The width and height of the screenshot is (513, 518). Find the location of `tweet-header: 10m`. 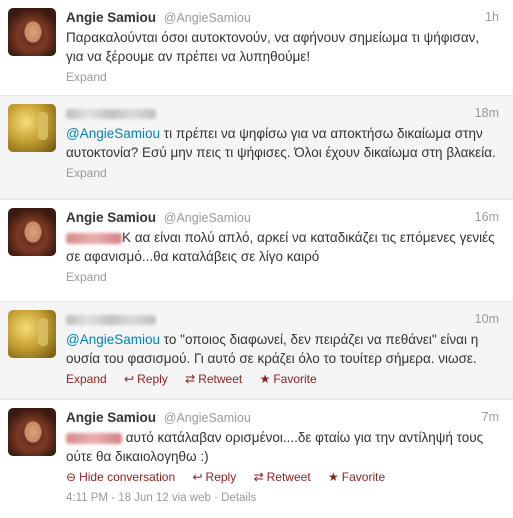

tweet-header: 10m is located at coordinates (282, 319).